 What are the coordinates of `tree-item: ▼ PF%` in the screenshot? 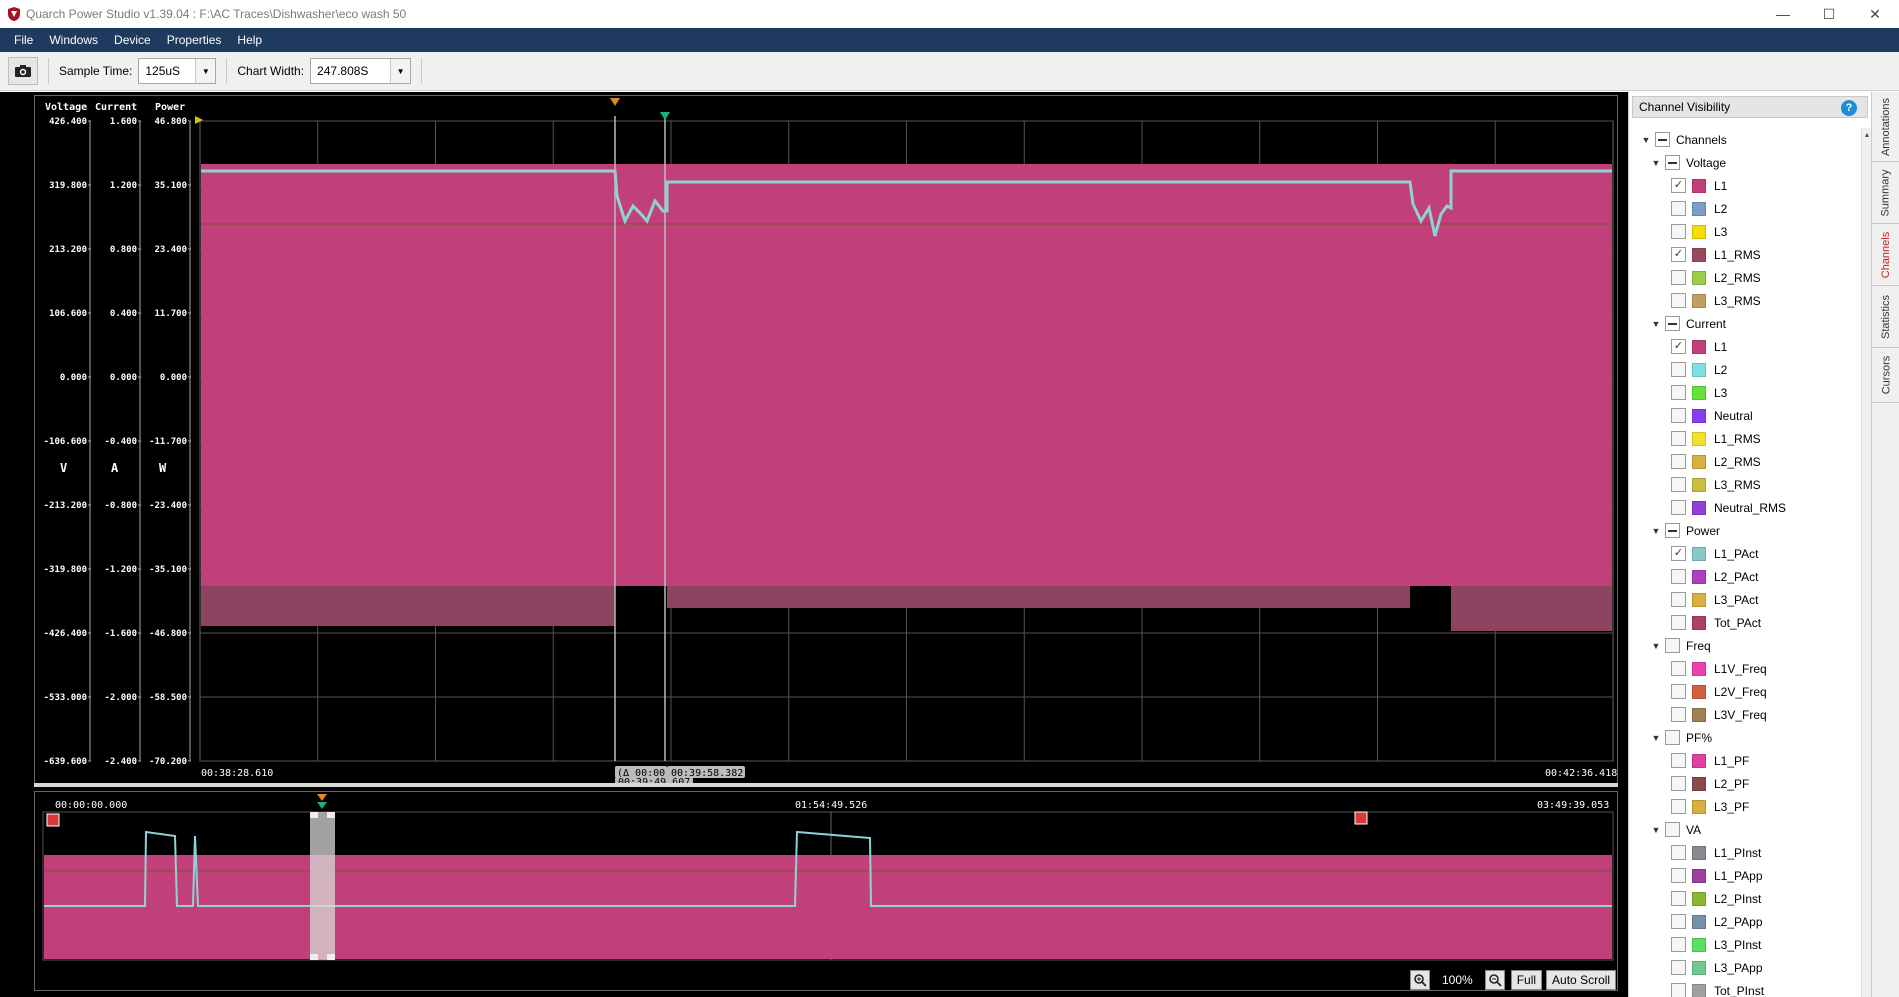 It's located at (1745, 737).